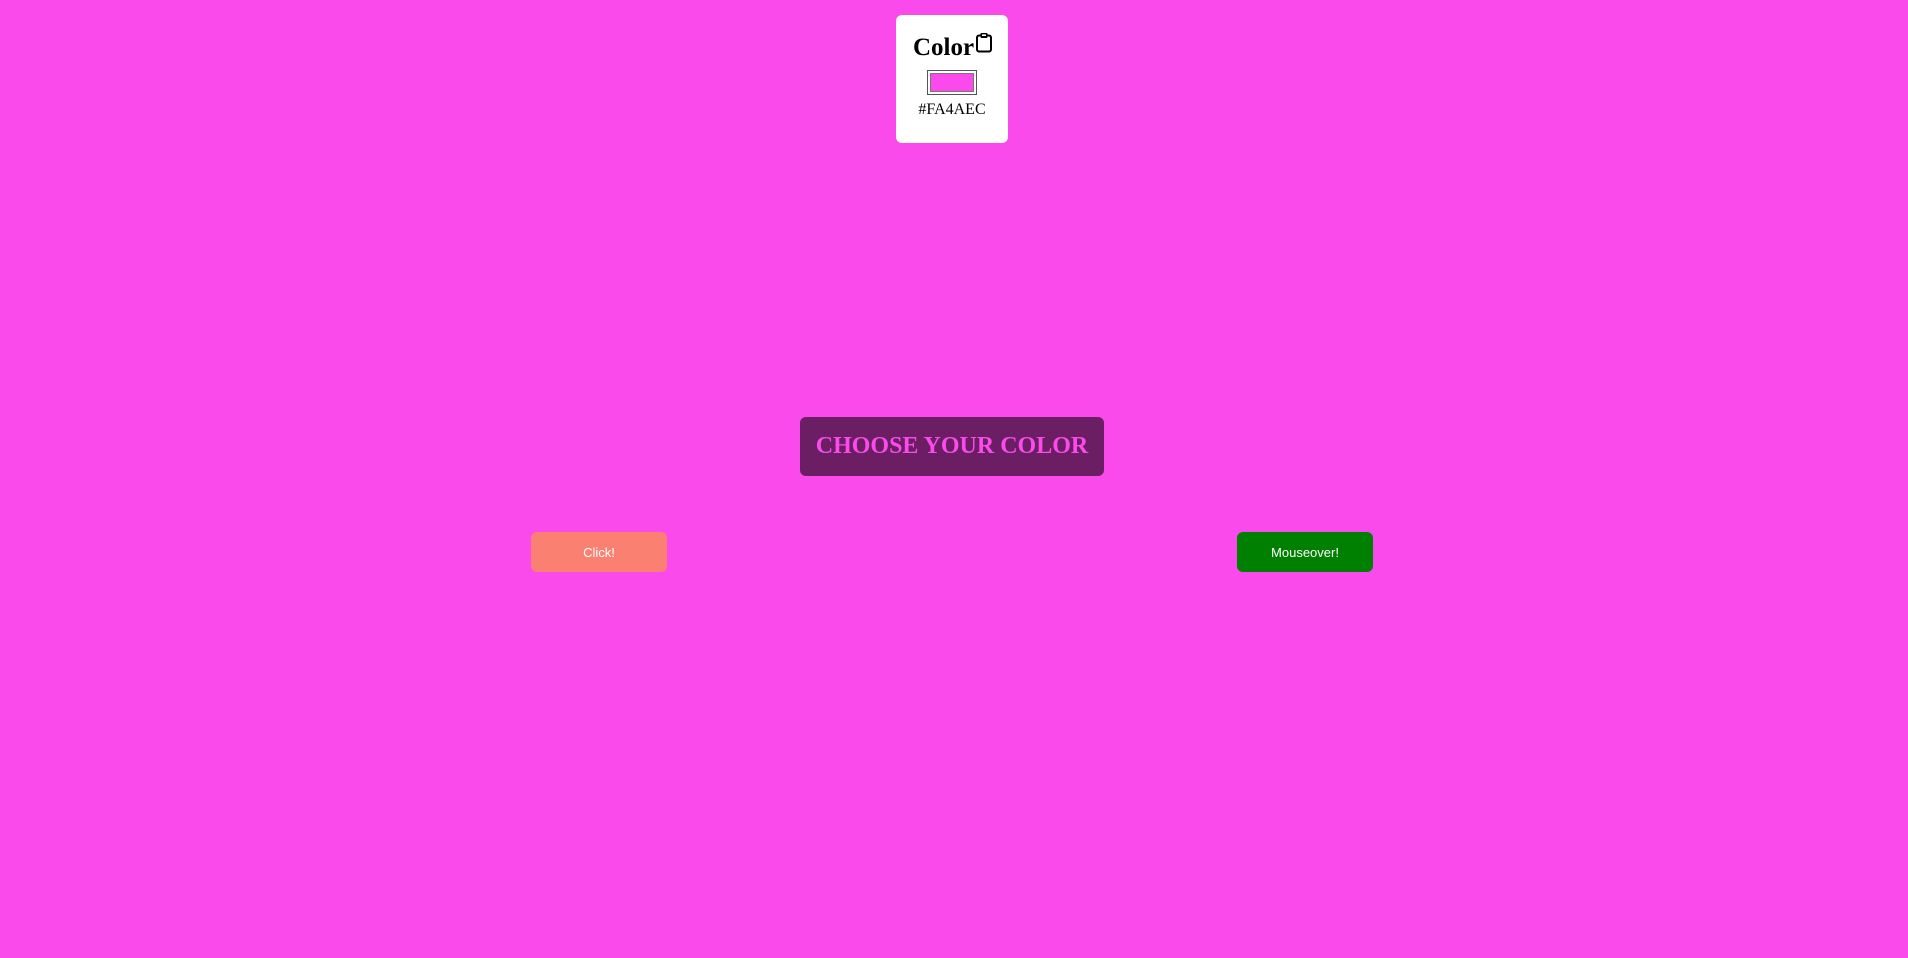 The height and width of the screenshot is (958, 1908). I want to click on click-button: Click!, so click(599, 552).